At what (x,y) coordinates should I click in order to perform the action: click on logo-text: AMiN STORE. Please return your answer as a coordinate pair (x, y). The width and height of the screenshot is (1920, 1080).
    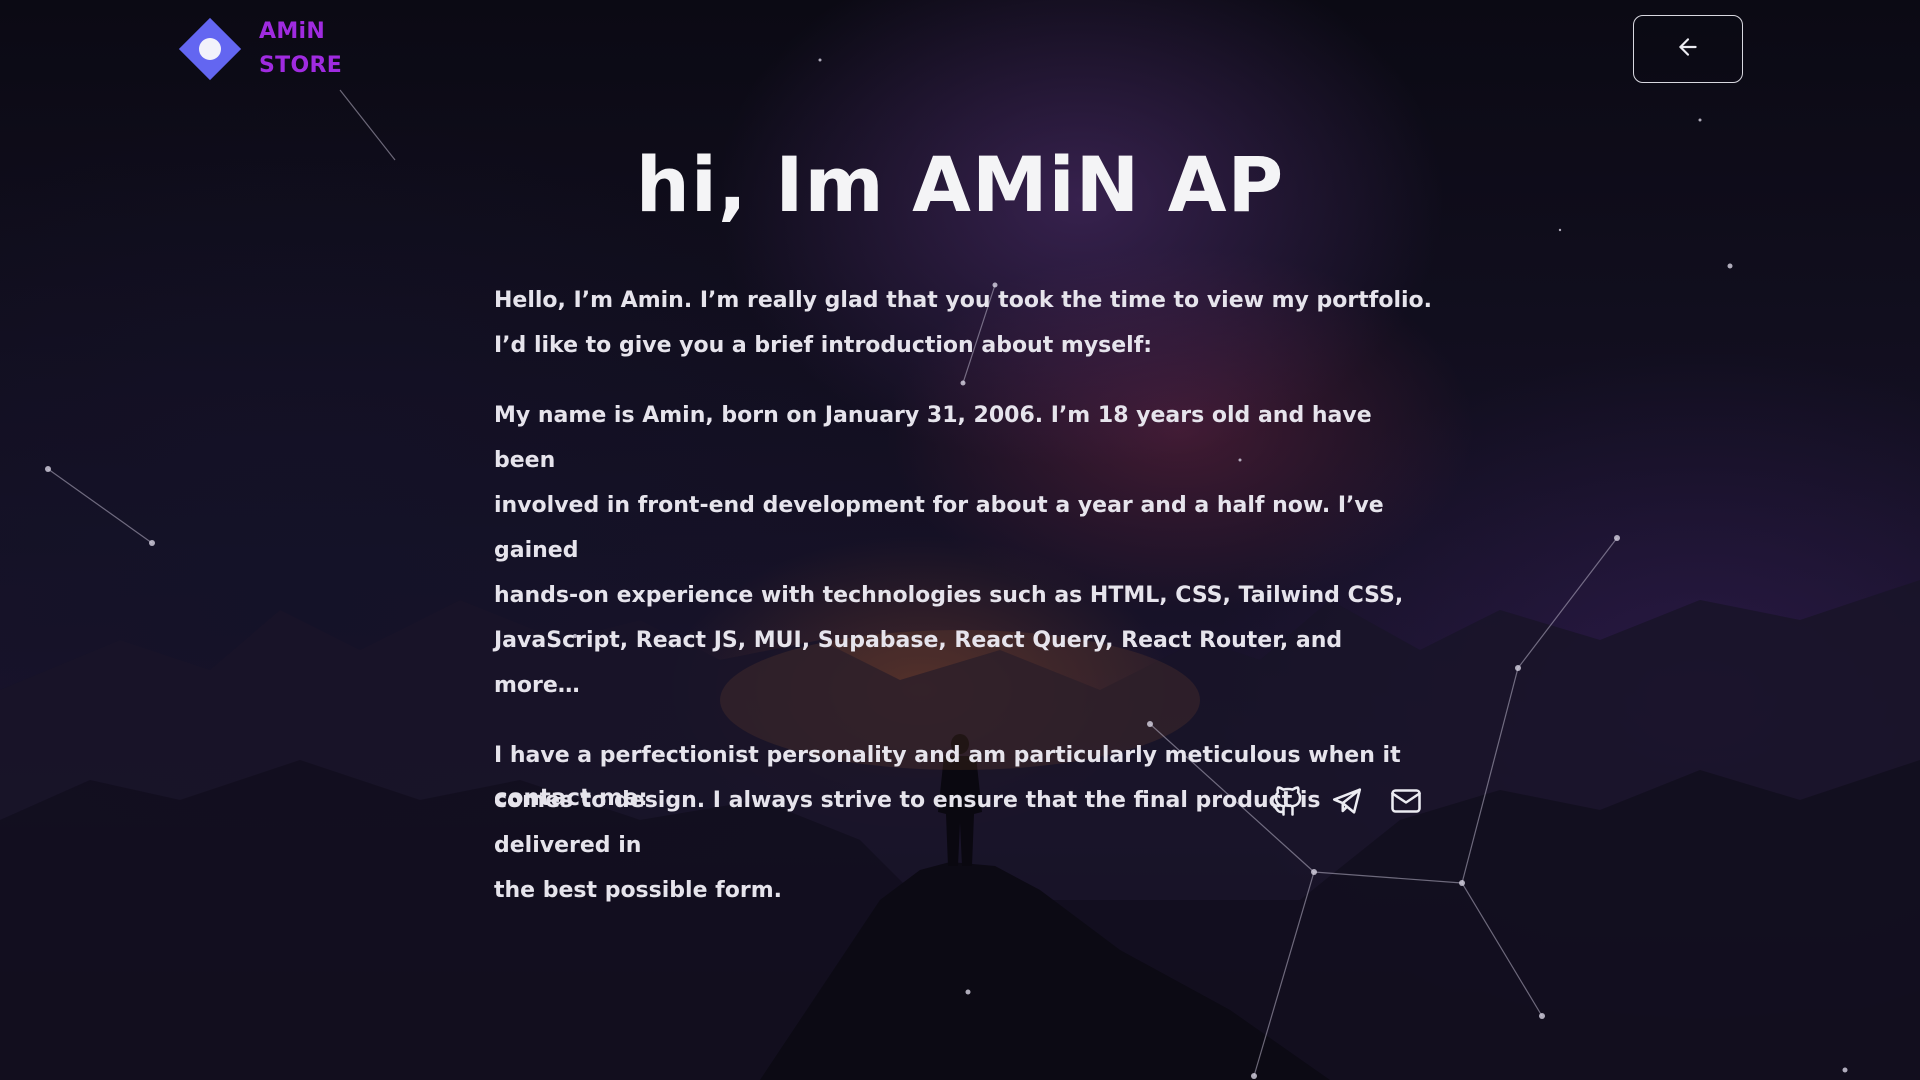
    Looking at the image, I should click on (300, 49).